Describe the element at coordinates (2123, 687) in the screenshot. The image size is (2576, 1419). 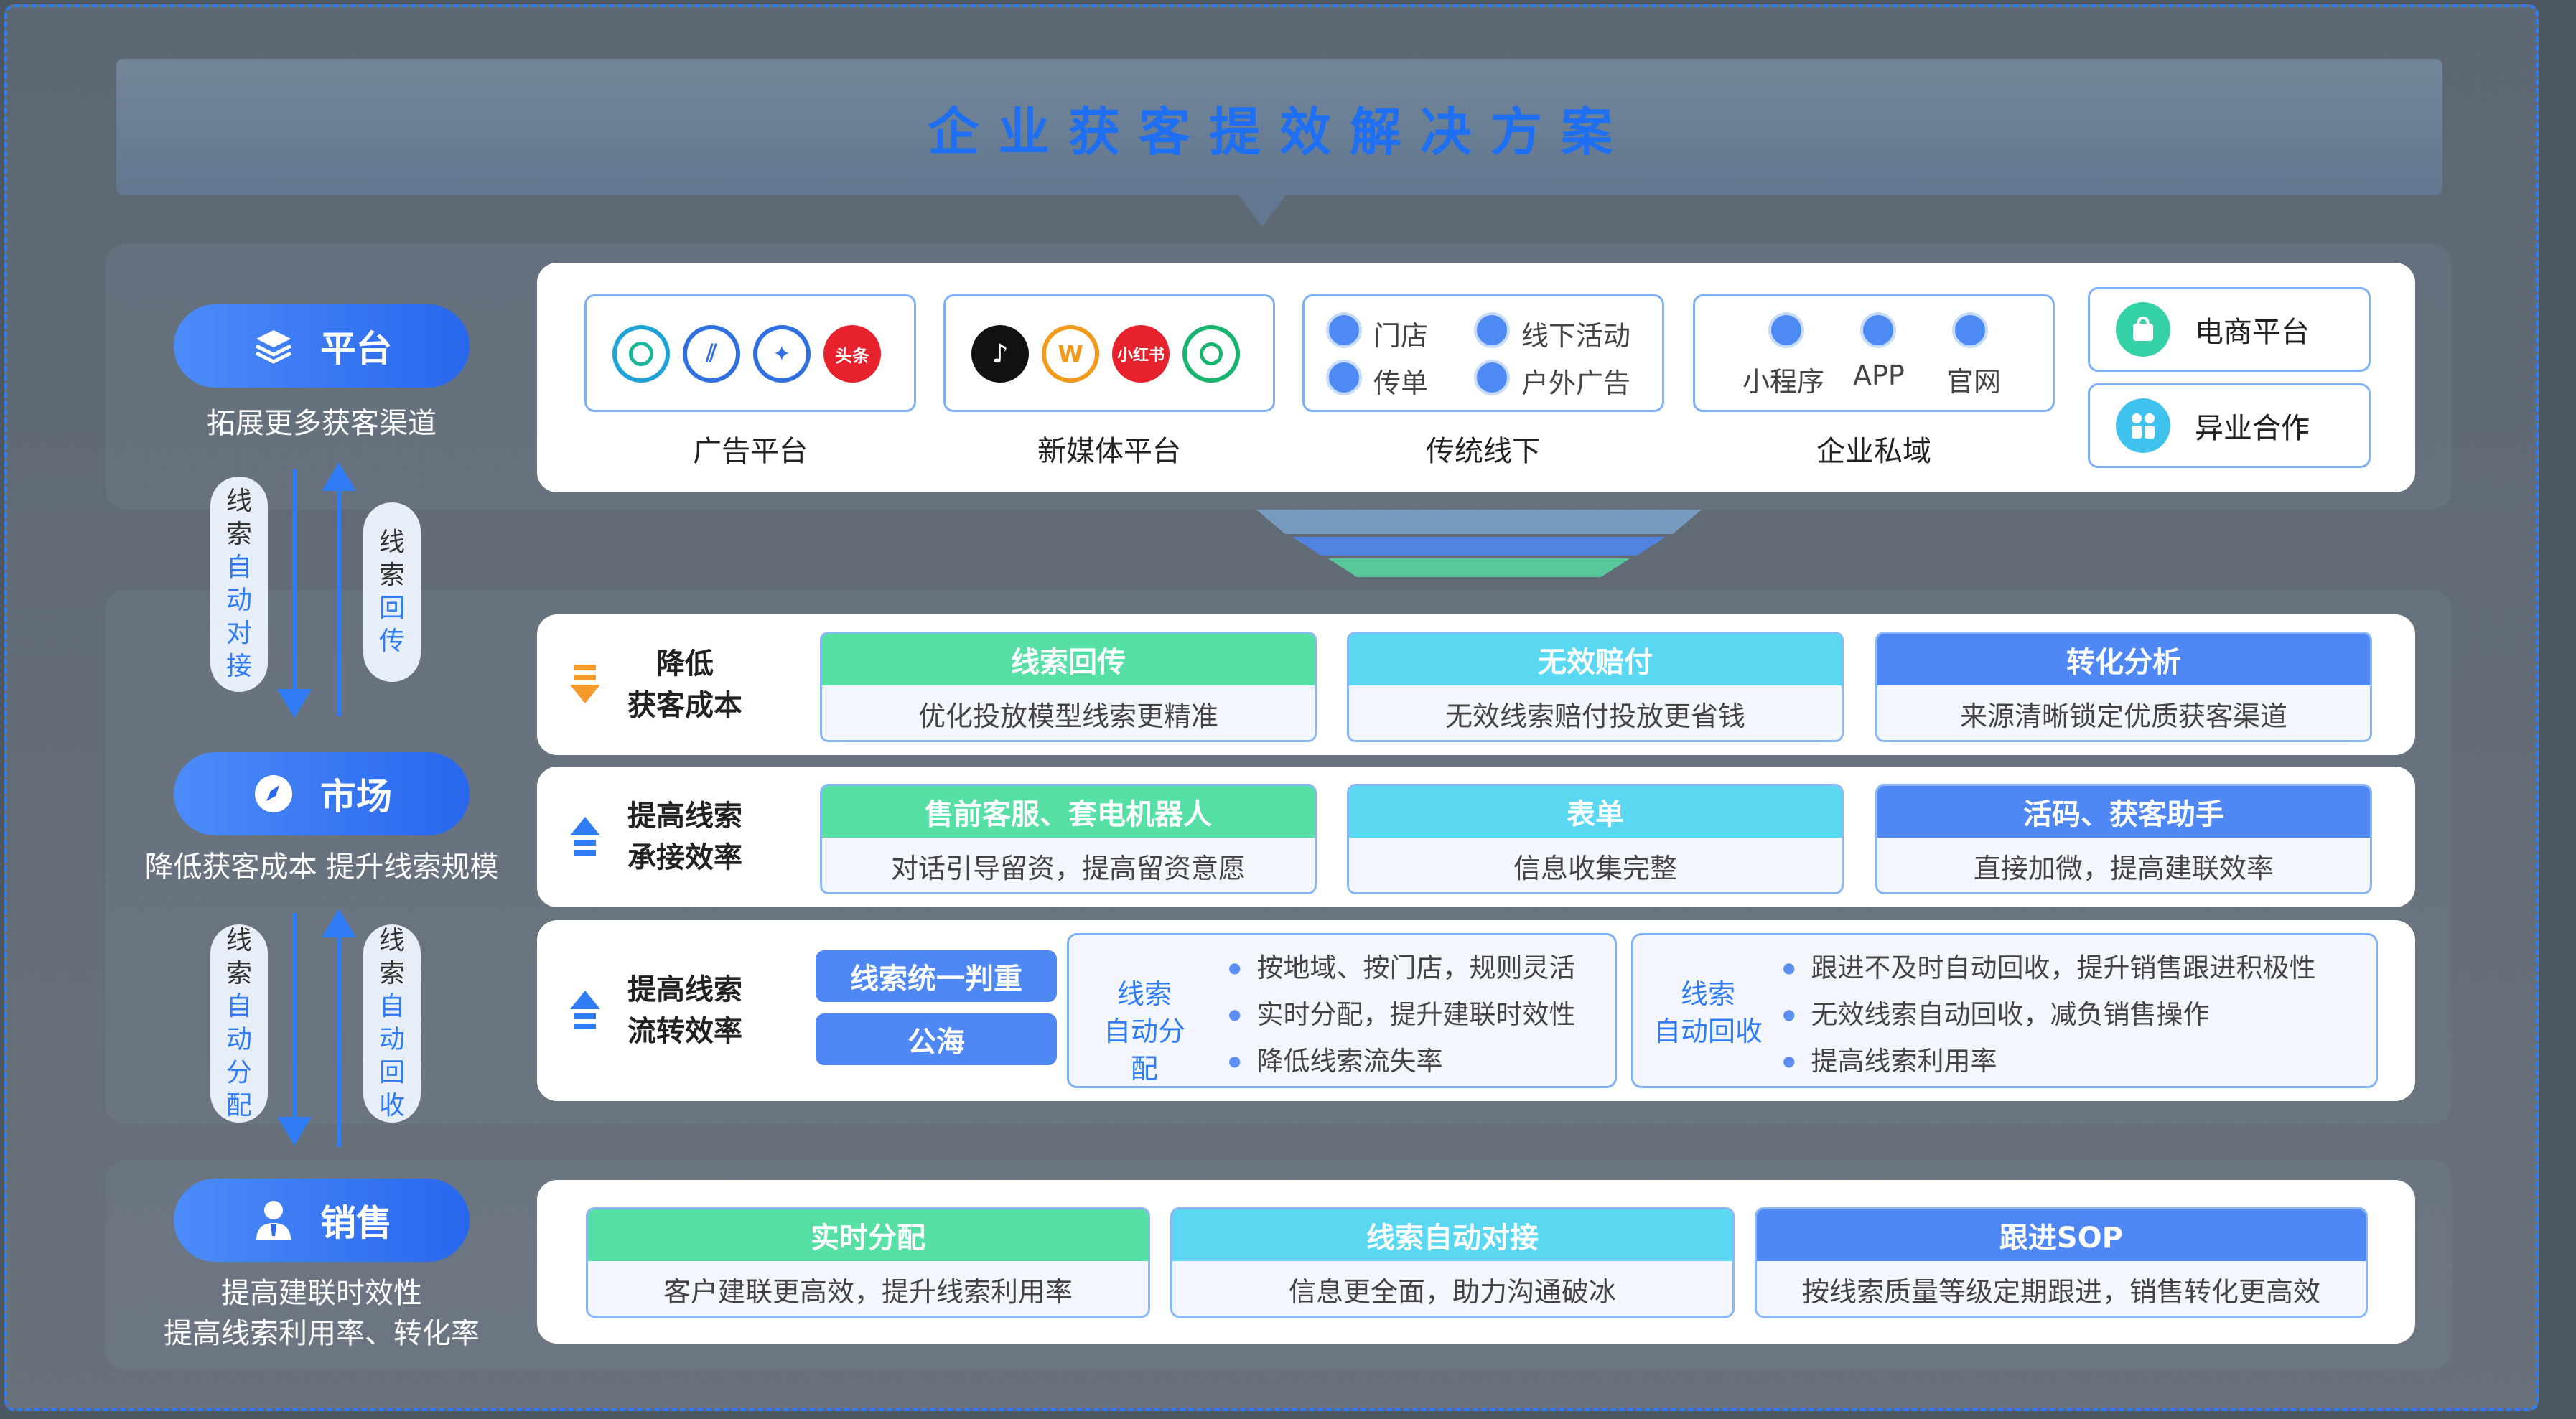
I see `card-conversion-analysis: 转化分析 来源清晰锁定优质获客渠道` at that location.